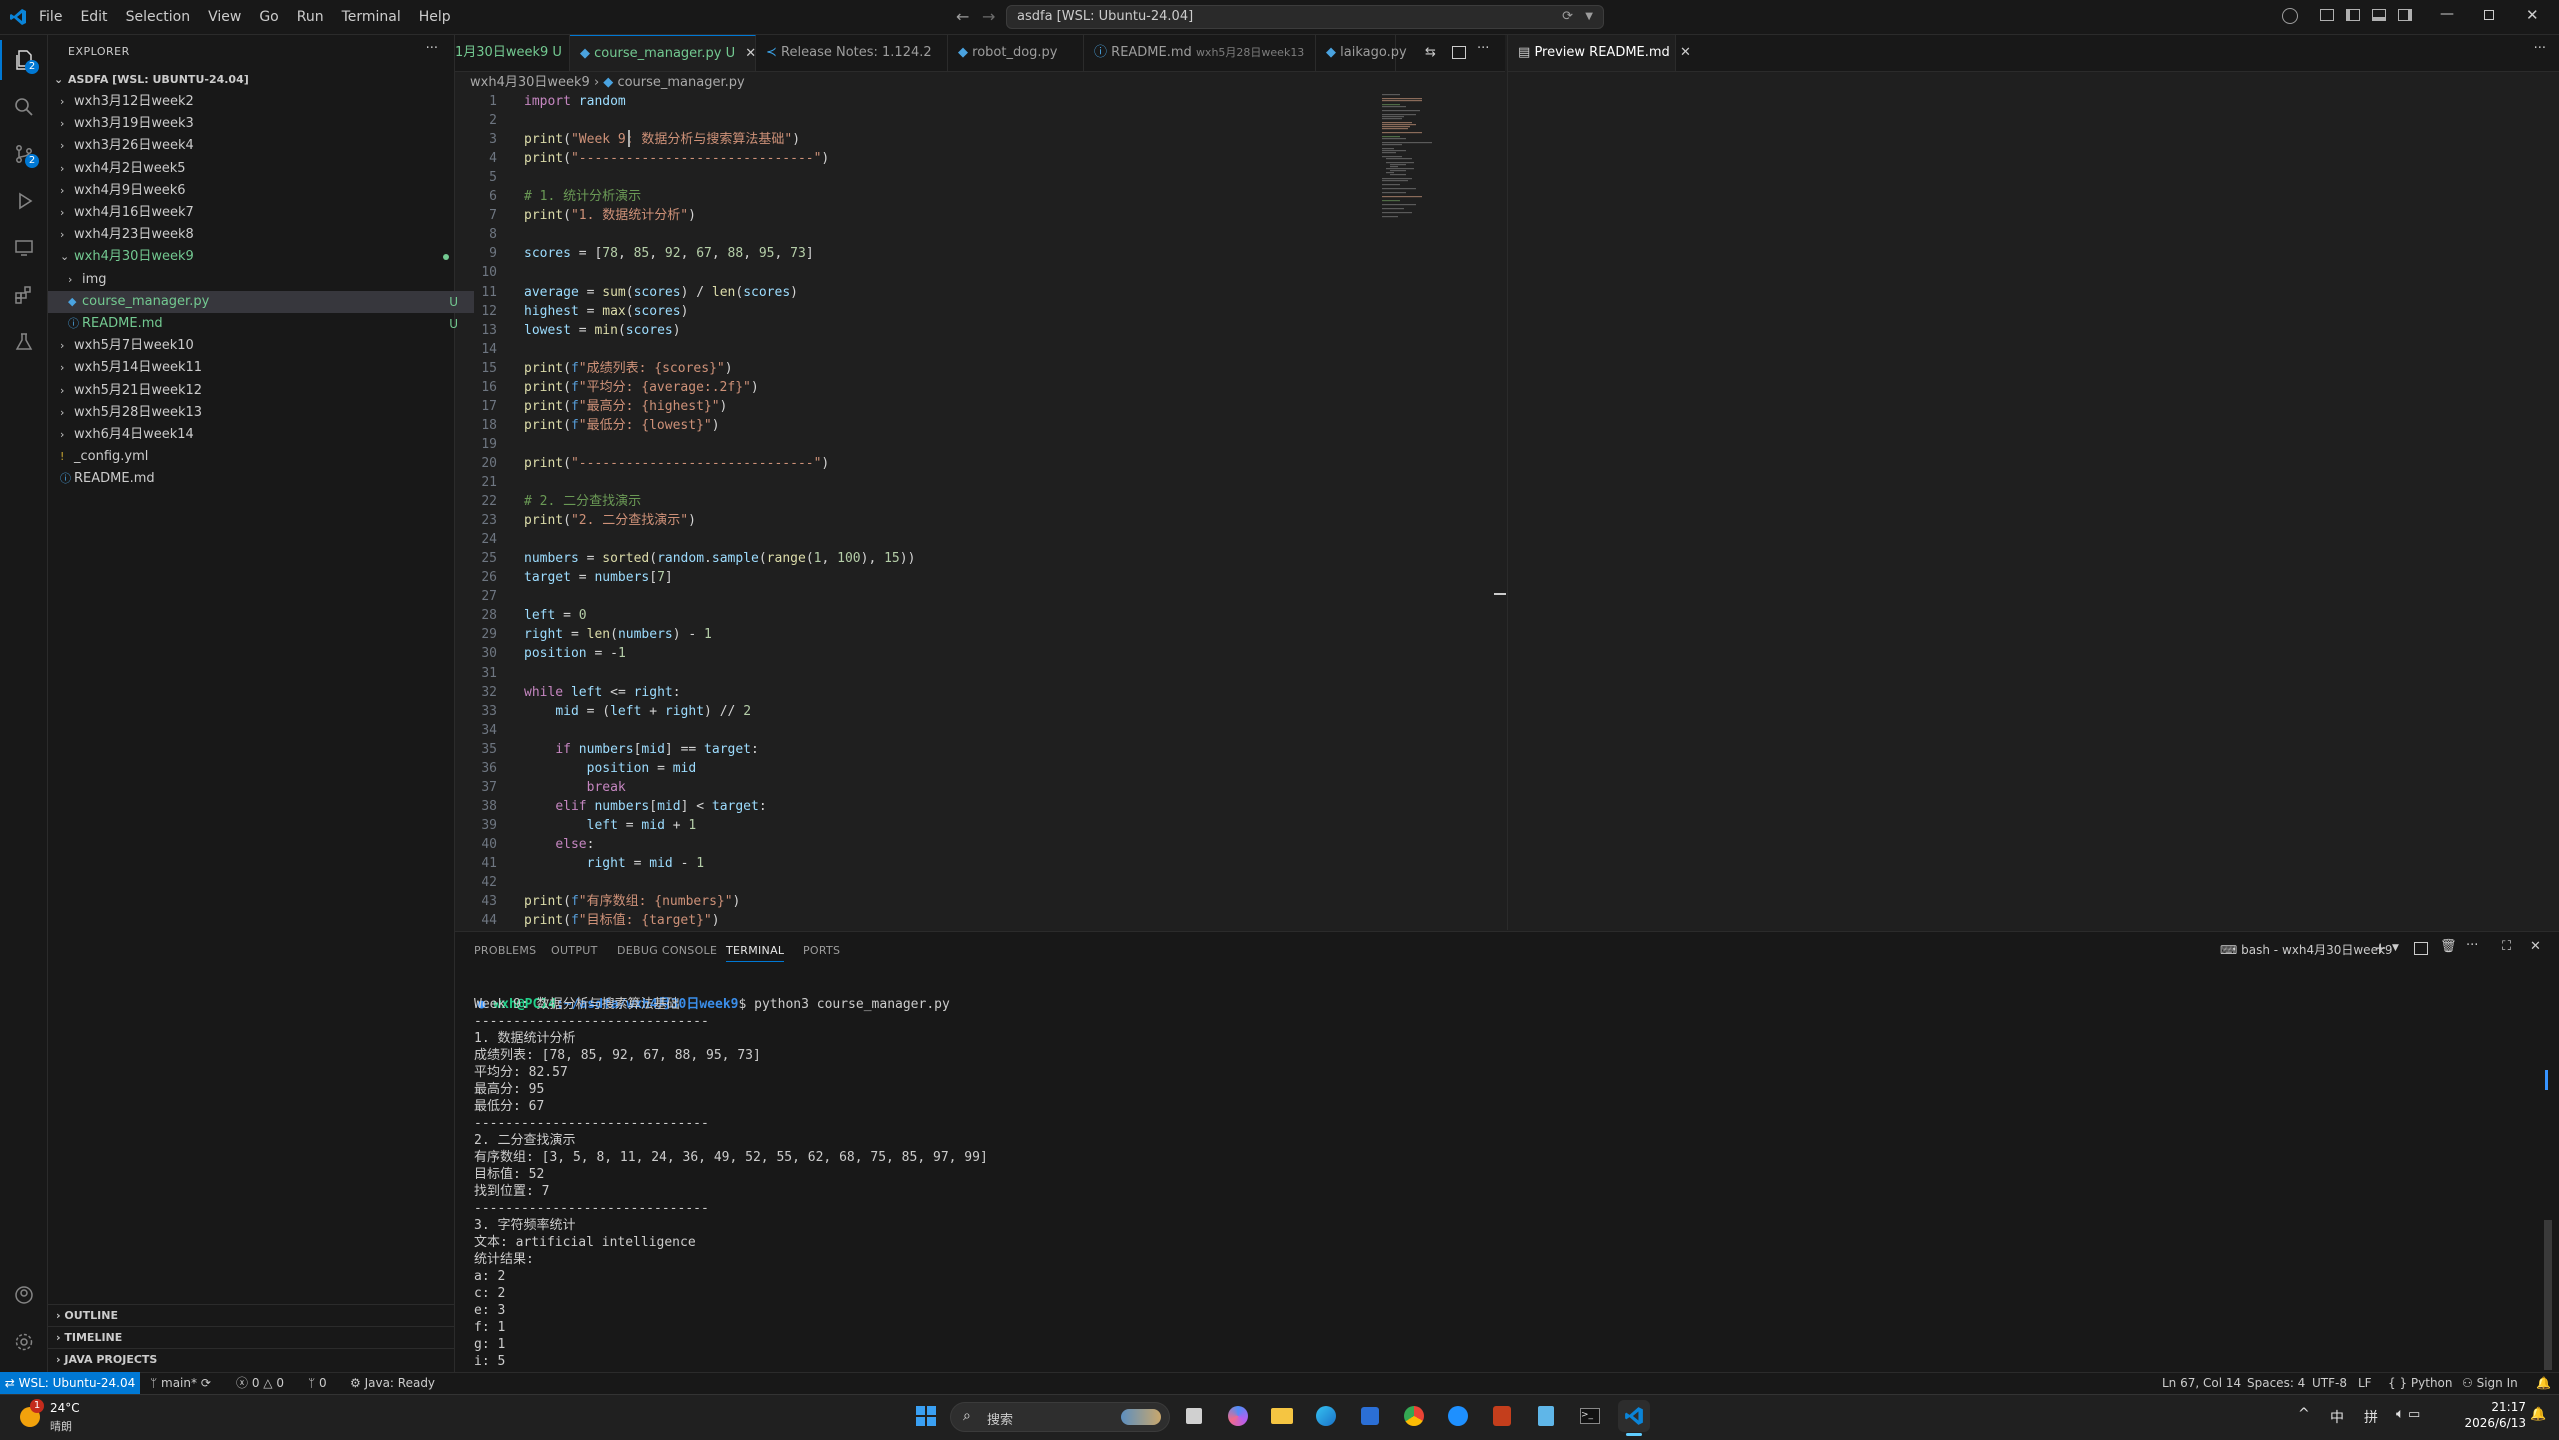 The image size is (2559, 1440). Describe the element at coordinates (2448, 946) in the screenshot. I see `trash-icon: 🗑` at that location.